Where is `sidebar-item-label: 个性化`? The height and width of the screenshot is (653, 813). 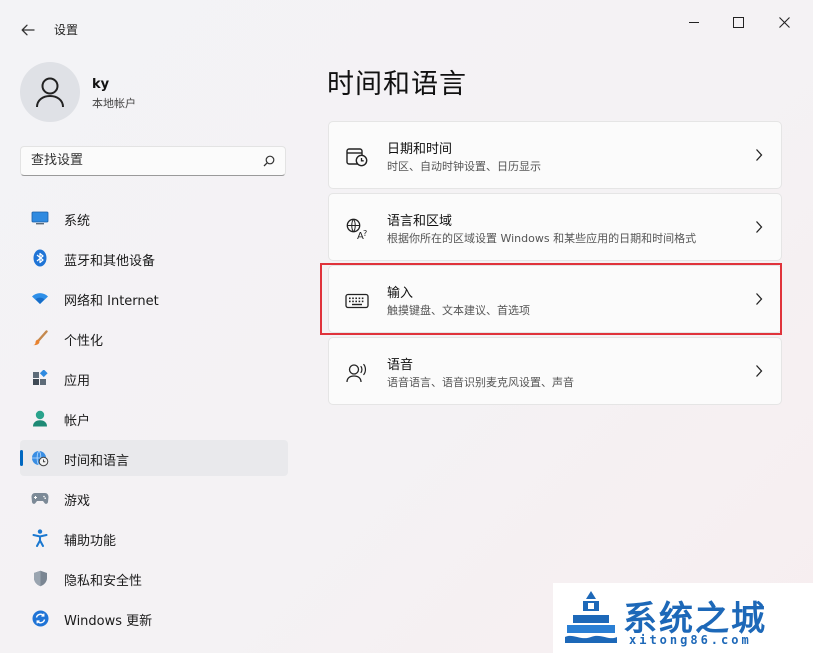 sidebar-item-label: 个性化 is located at coordinates (84, 341).